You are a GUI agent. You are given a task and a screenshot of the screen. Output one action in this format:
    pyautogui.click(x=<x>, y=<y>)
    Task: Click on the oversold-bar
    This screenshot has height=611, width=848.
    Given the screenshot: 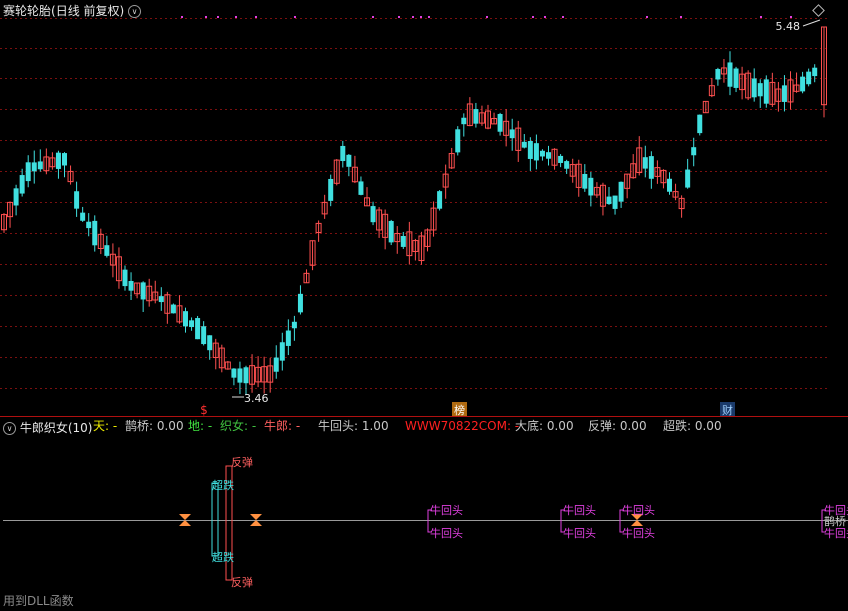 What is the action you would take?
    pyautogui.click(x=215, y=519)
    